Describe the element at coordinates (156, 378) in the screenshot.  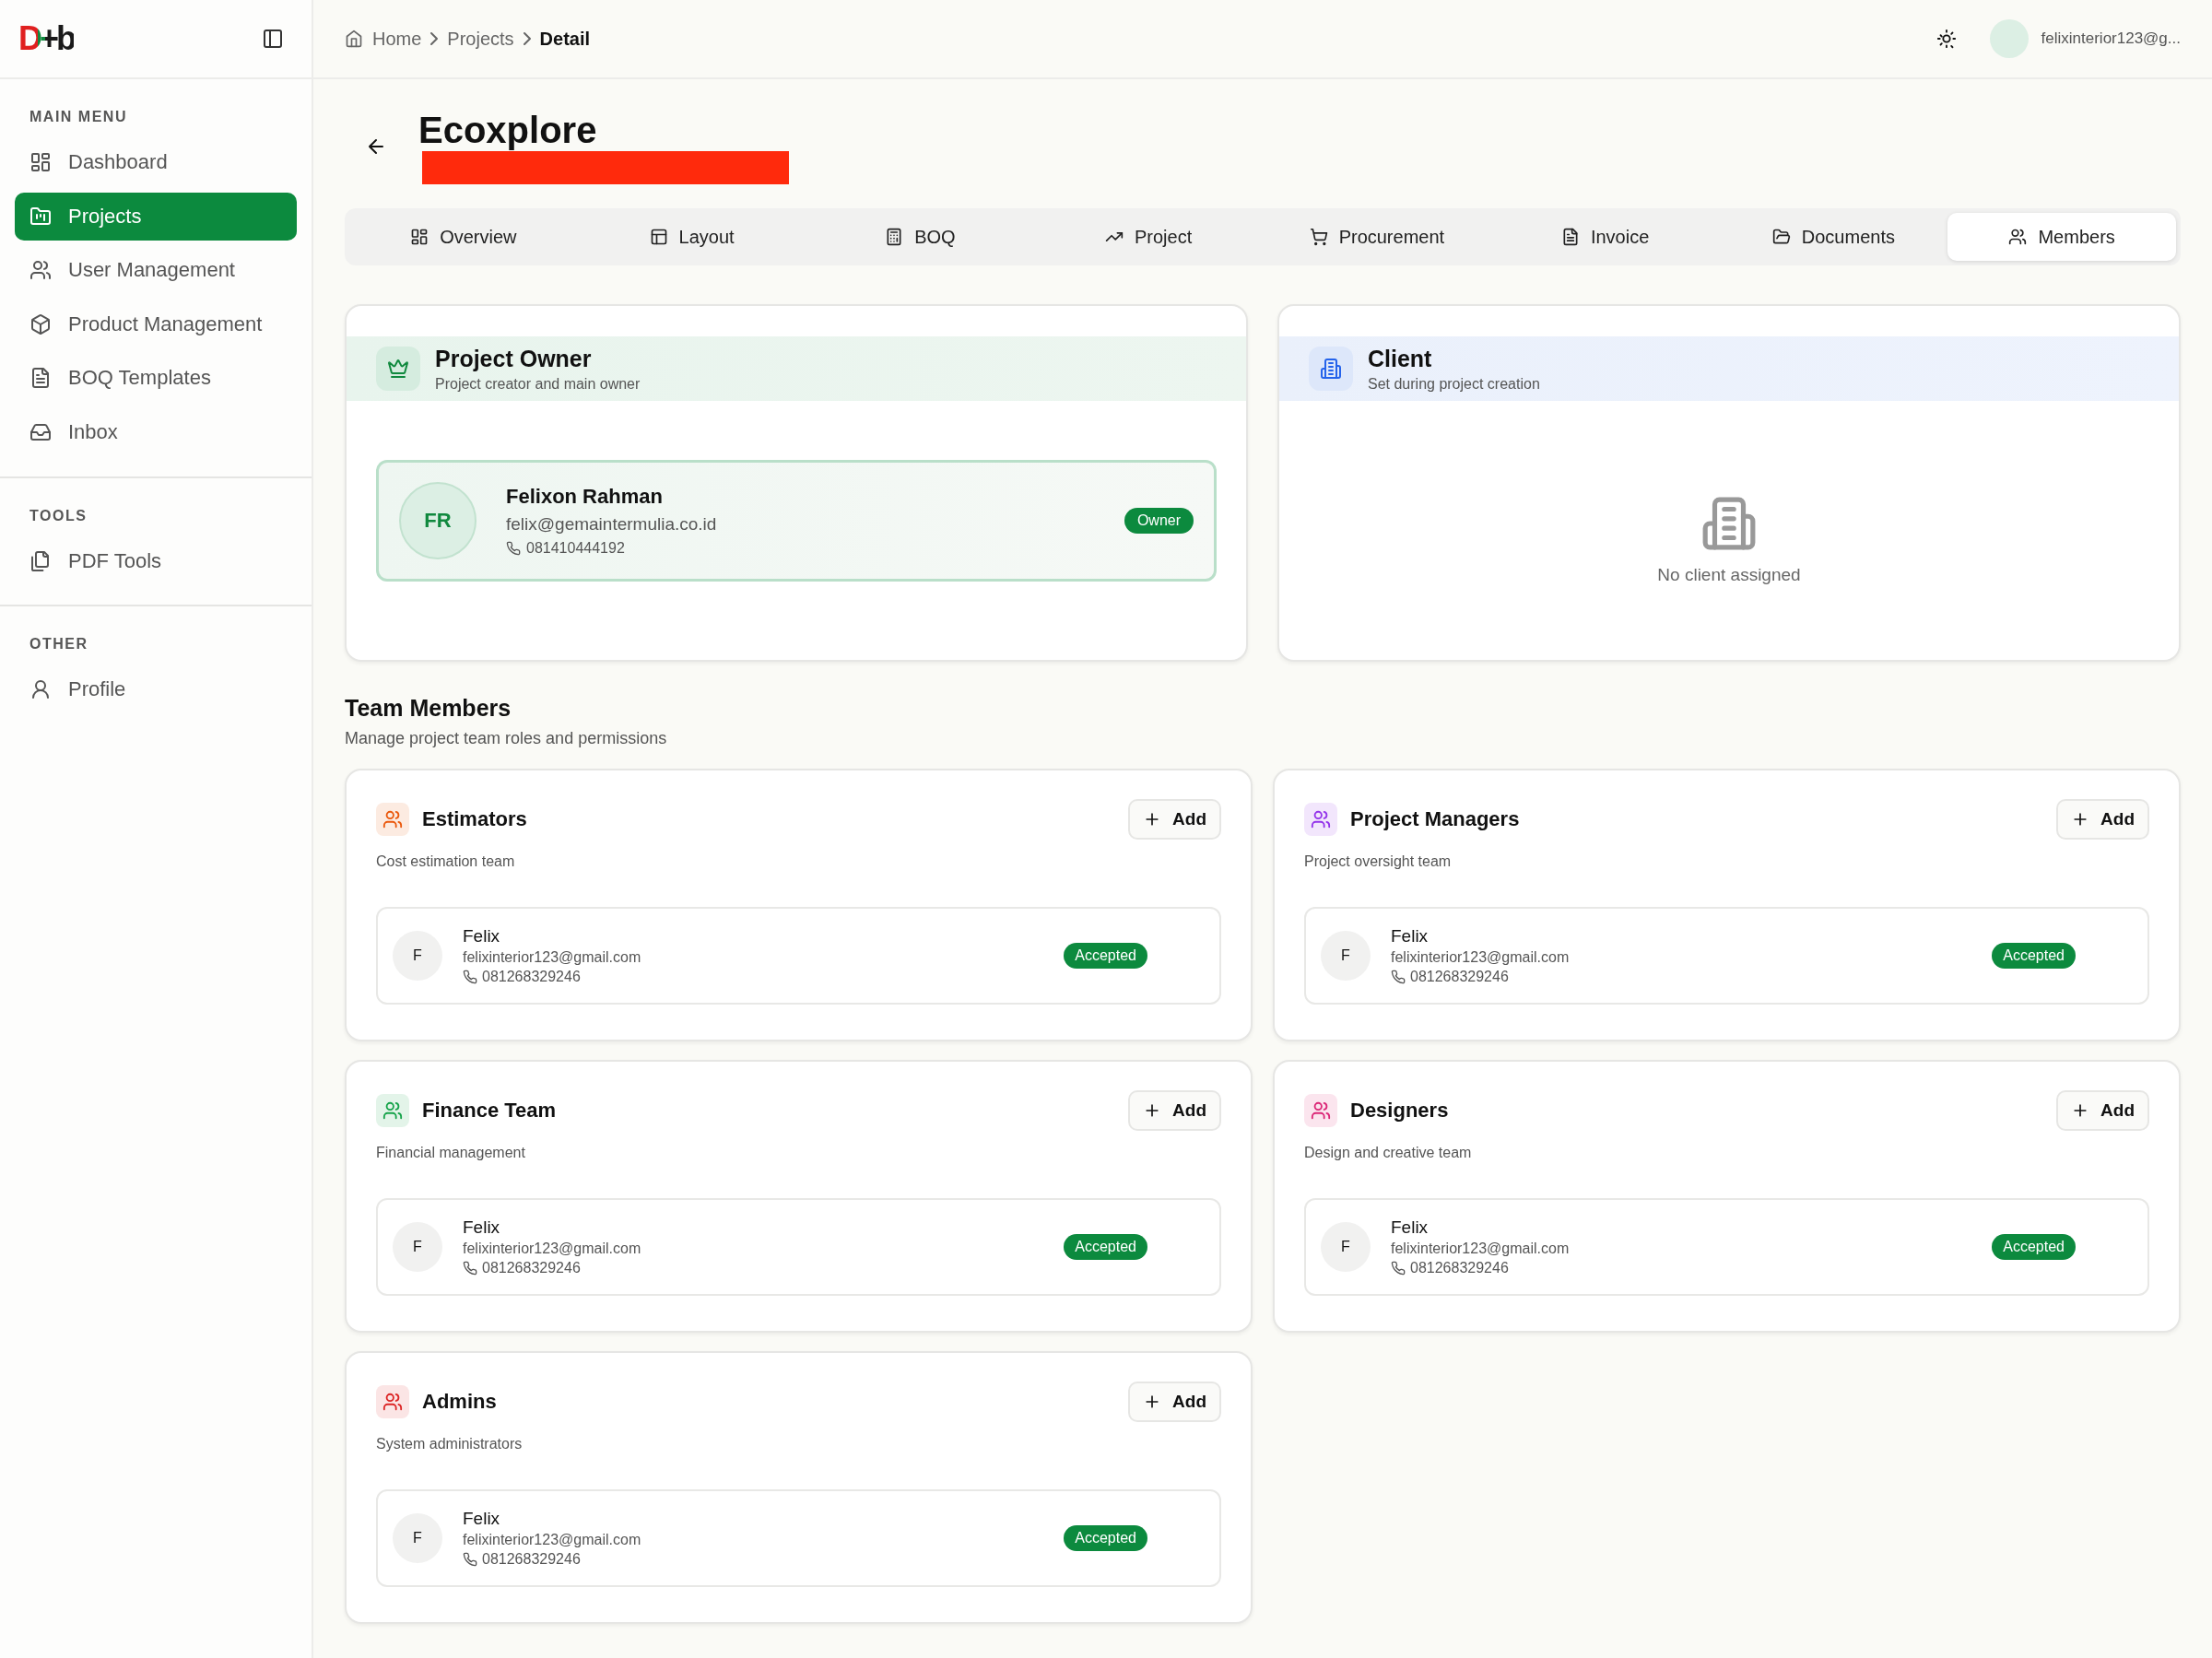
I see `sidebar-item: BOQ Templates` at that location.